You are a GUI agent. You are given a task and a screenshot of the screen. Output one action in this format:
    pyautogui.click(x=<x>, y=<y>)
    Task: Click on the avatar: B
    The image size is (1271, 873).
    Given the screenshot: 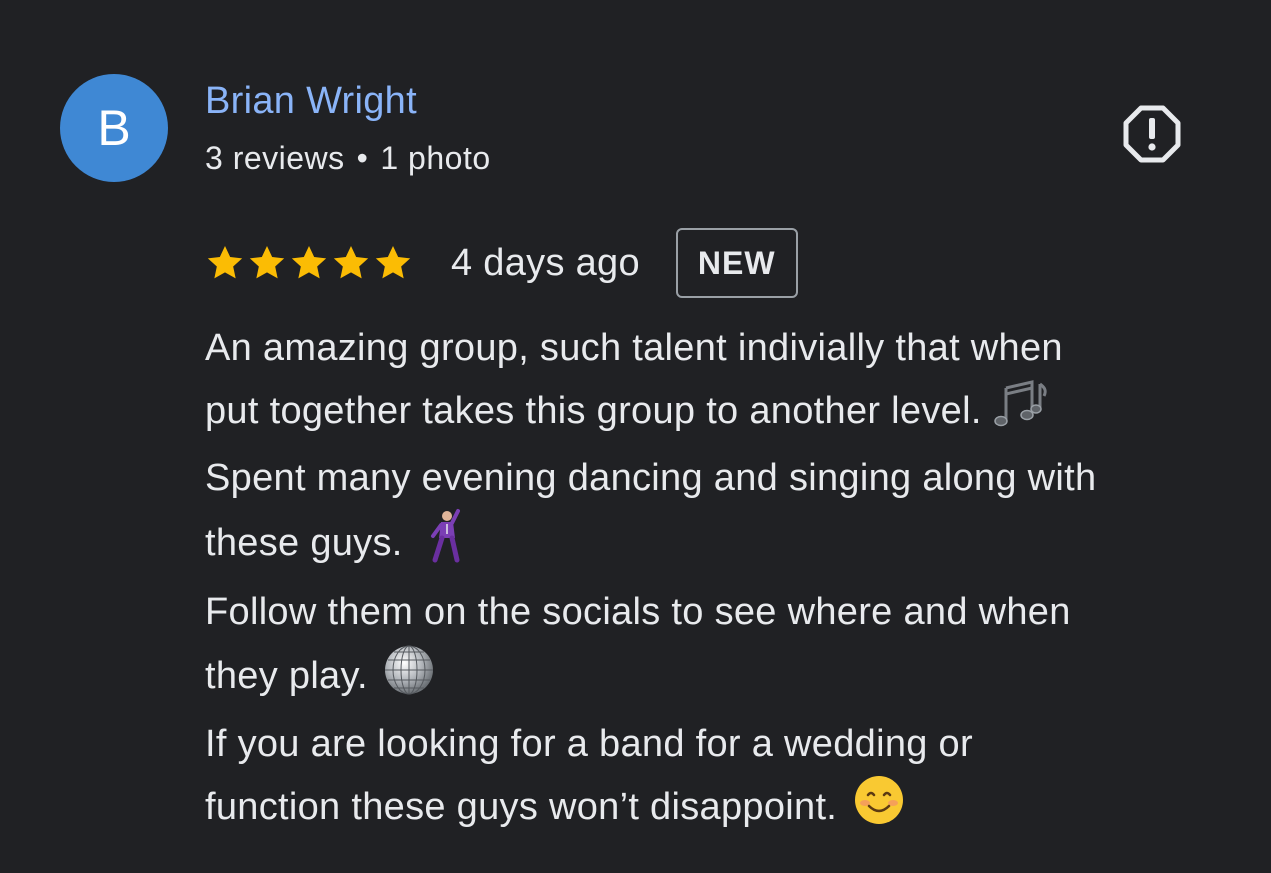 What is the action you would take?
    pyautogui.click(x=114, y=128)
    